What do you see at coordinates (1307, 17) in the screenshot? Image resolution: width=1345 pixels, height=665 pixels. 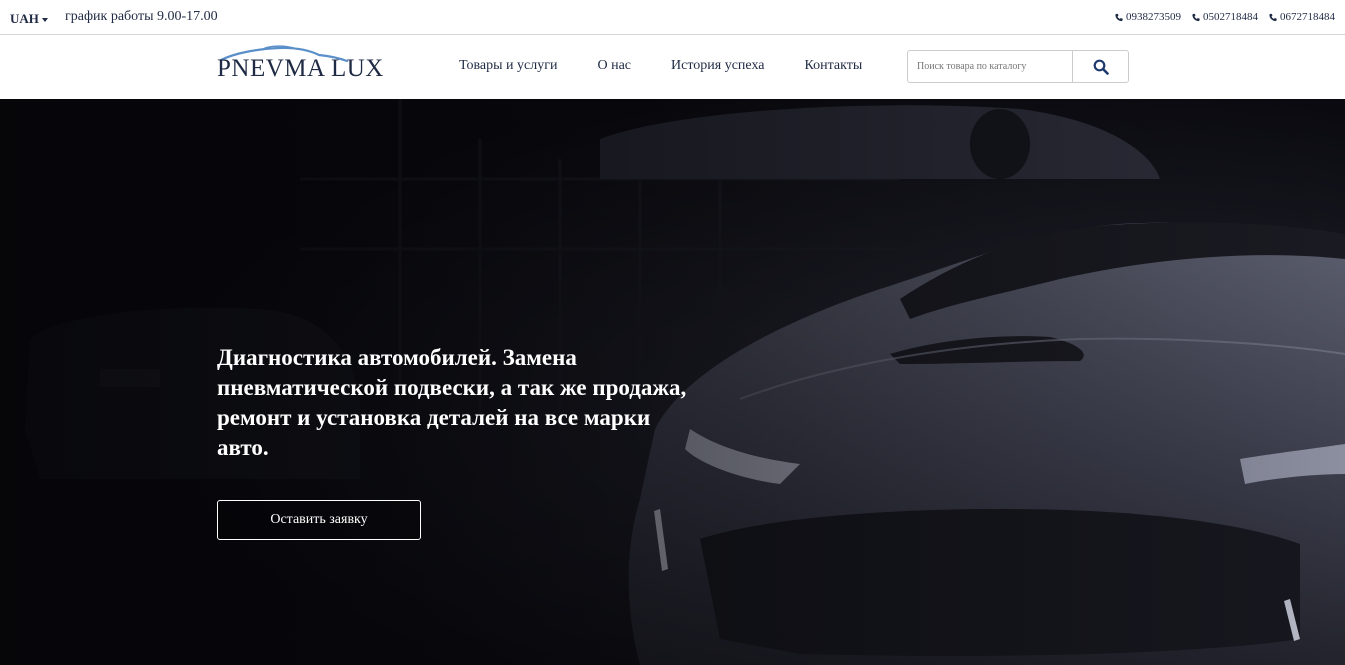 I see `phone-number: 0672718484` at bounding box center [1307, 17].